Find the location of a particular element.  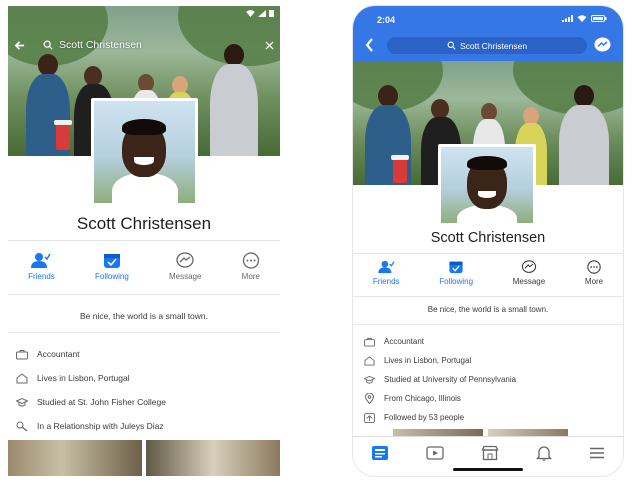

status-bar is located at coordinates (260, 13).